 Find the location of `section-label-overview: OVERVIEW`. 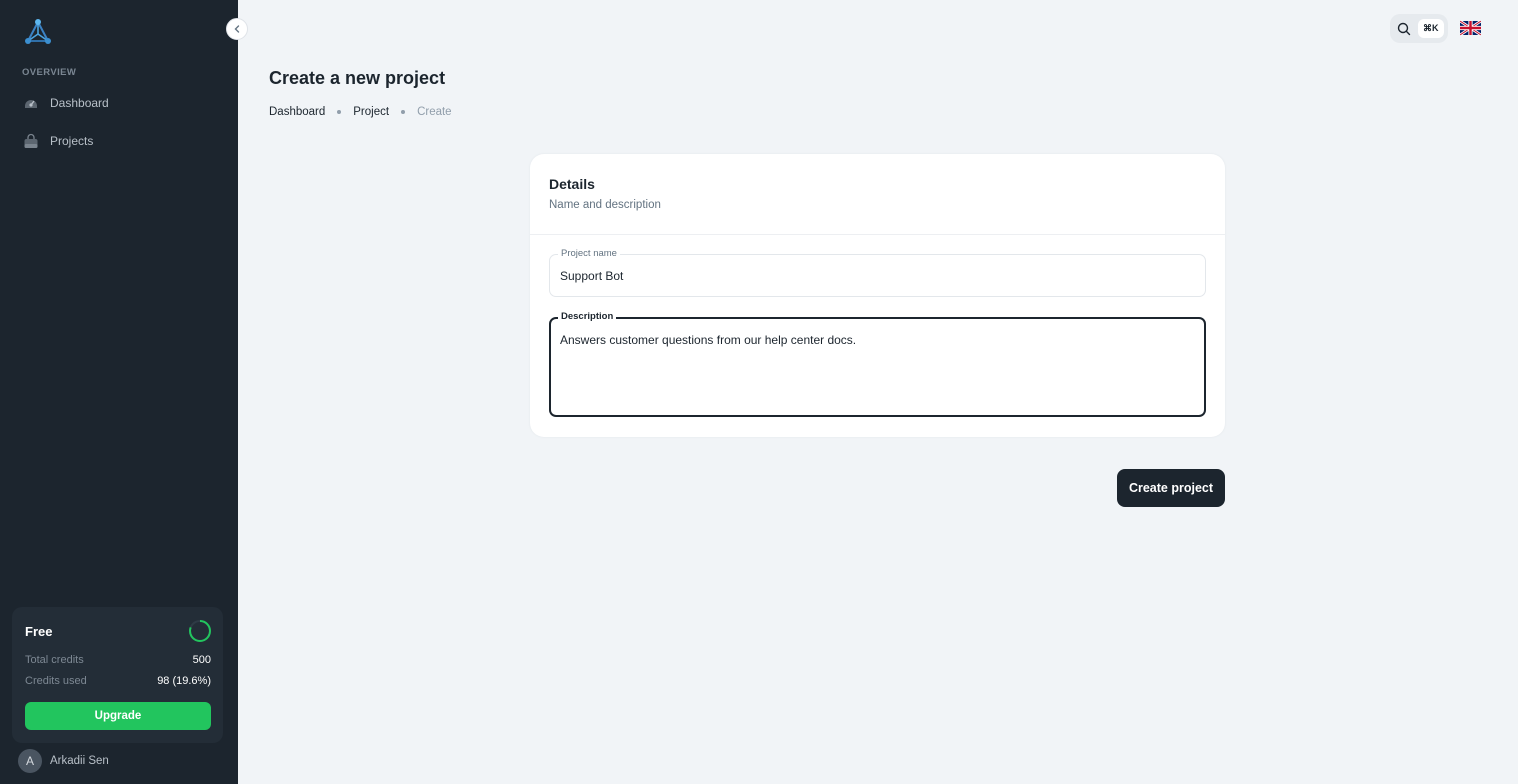

section-label-overview: OVERVIEW is located at coordinates (49, 72).